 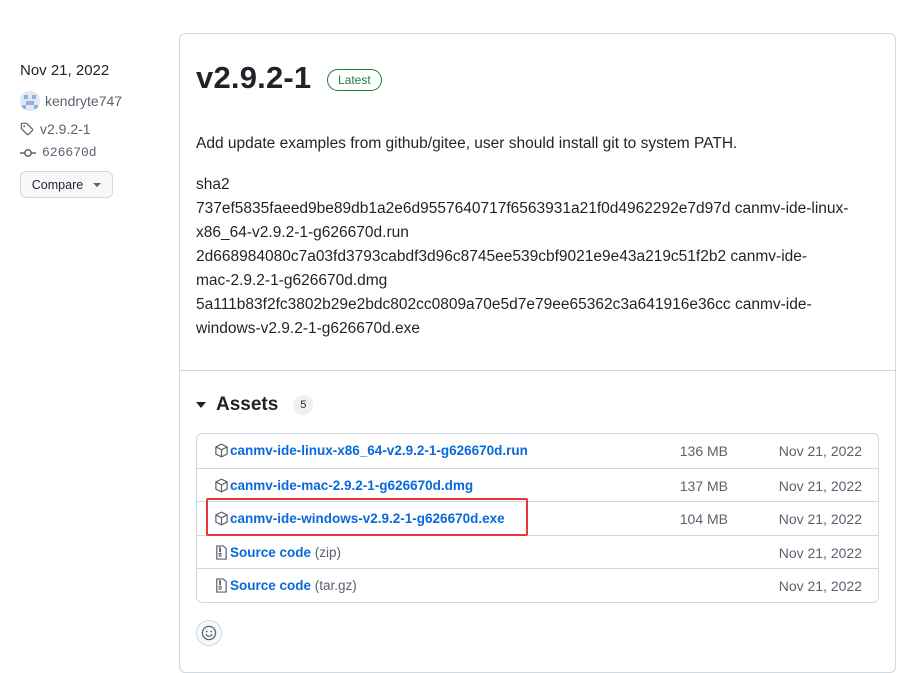 I want to click on asset-link: canmv-ide-windows-v2.9.2-1-g626670d.exe, so click(x=367, y=518).